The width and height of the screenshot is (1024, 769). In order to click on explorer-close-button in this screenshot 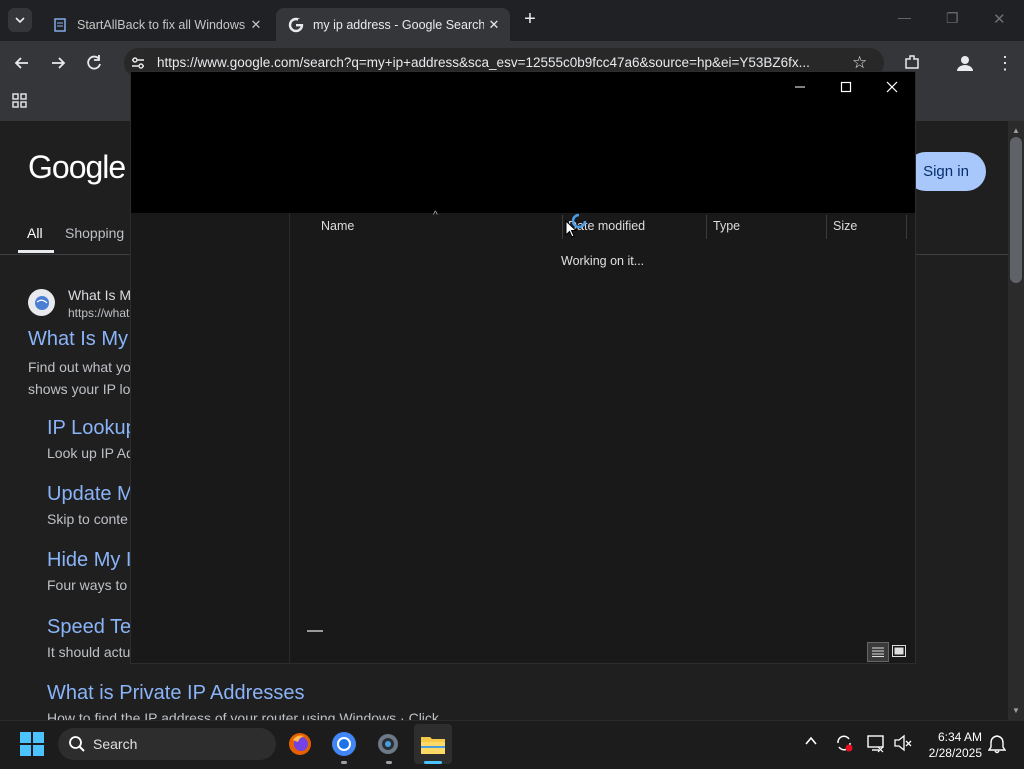, I will do `click(892, 89)`.